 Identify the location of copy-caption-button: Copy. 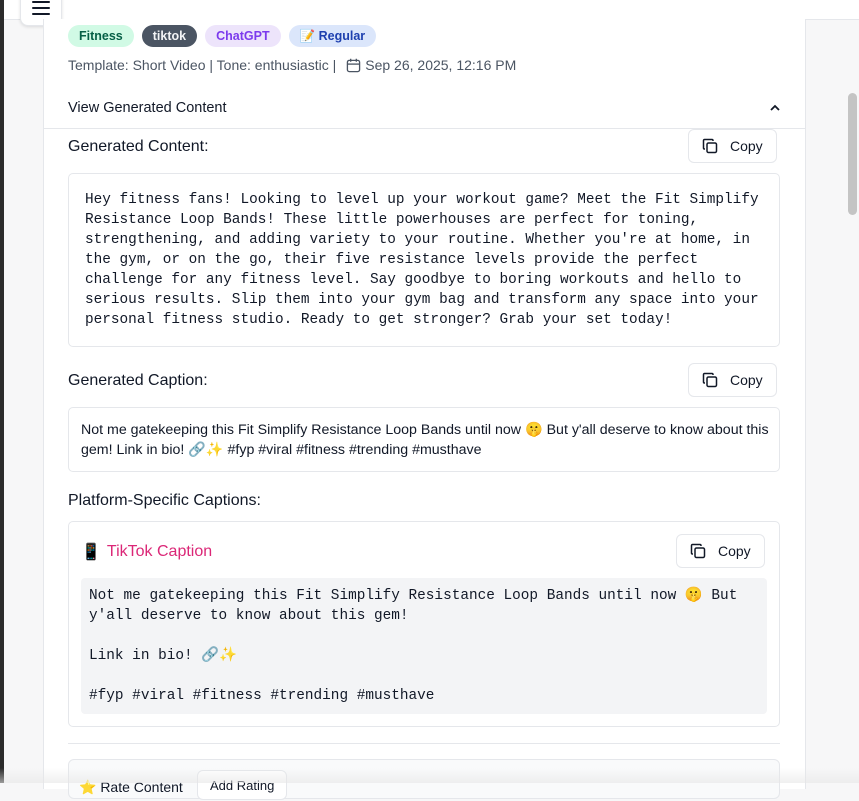
(732, 380).